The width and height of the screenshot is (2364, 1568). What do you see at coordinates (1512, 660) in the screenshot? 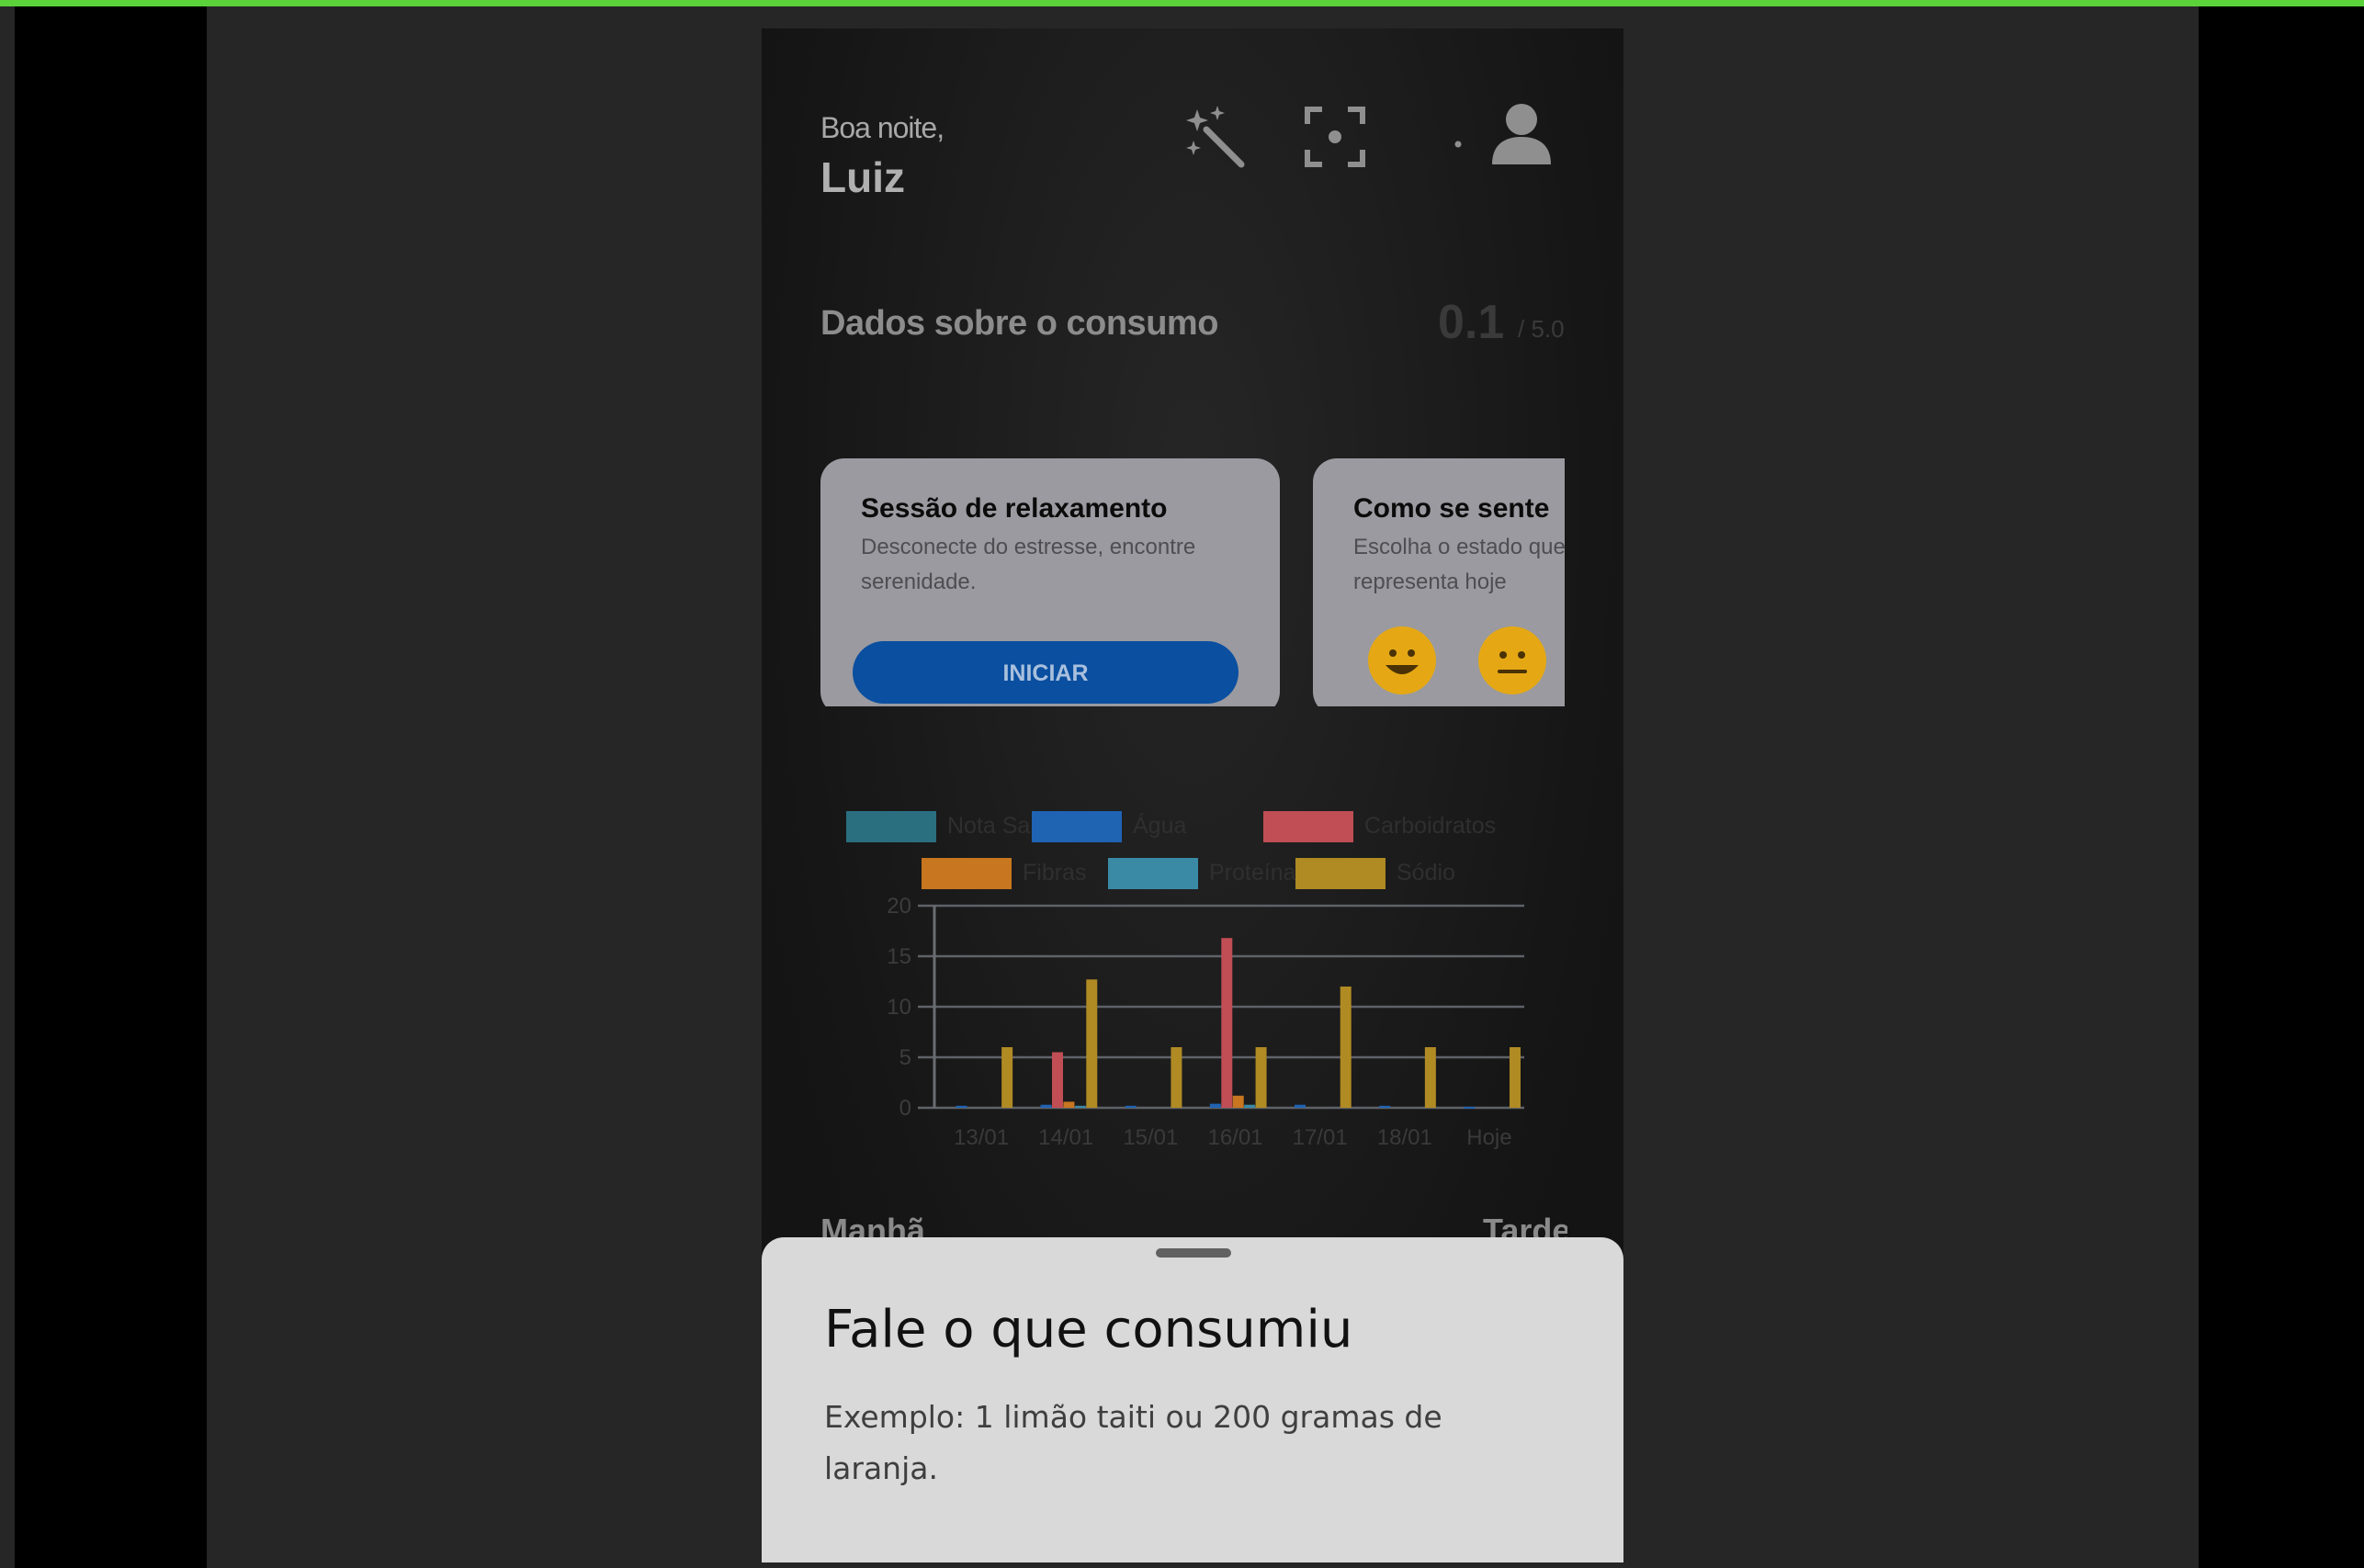
I see `neutral-face-icon` at bounding box center [1512, 660].